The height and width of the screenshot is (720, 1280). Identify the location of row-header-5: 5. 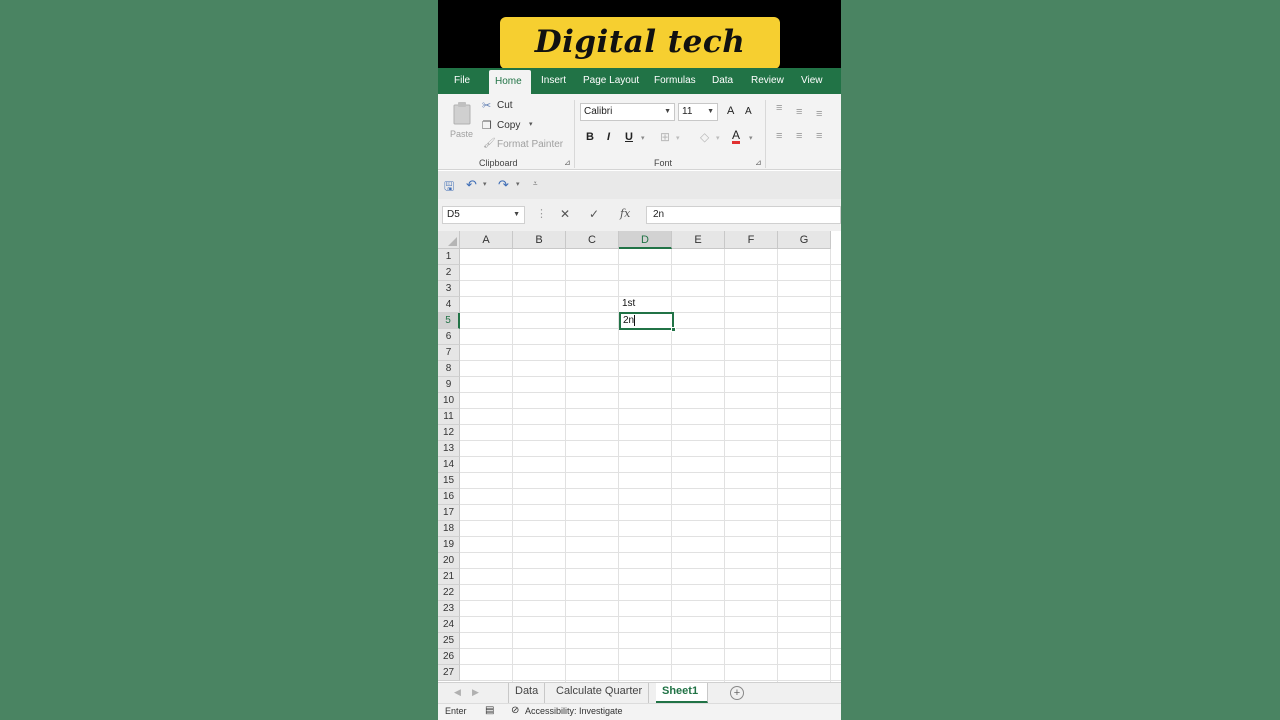
(449, 321).